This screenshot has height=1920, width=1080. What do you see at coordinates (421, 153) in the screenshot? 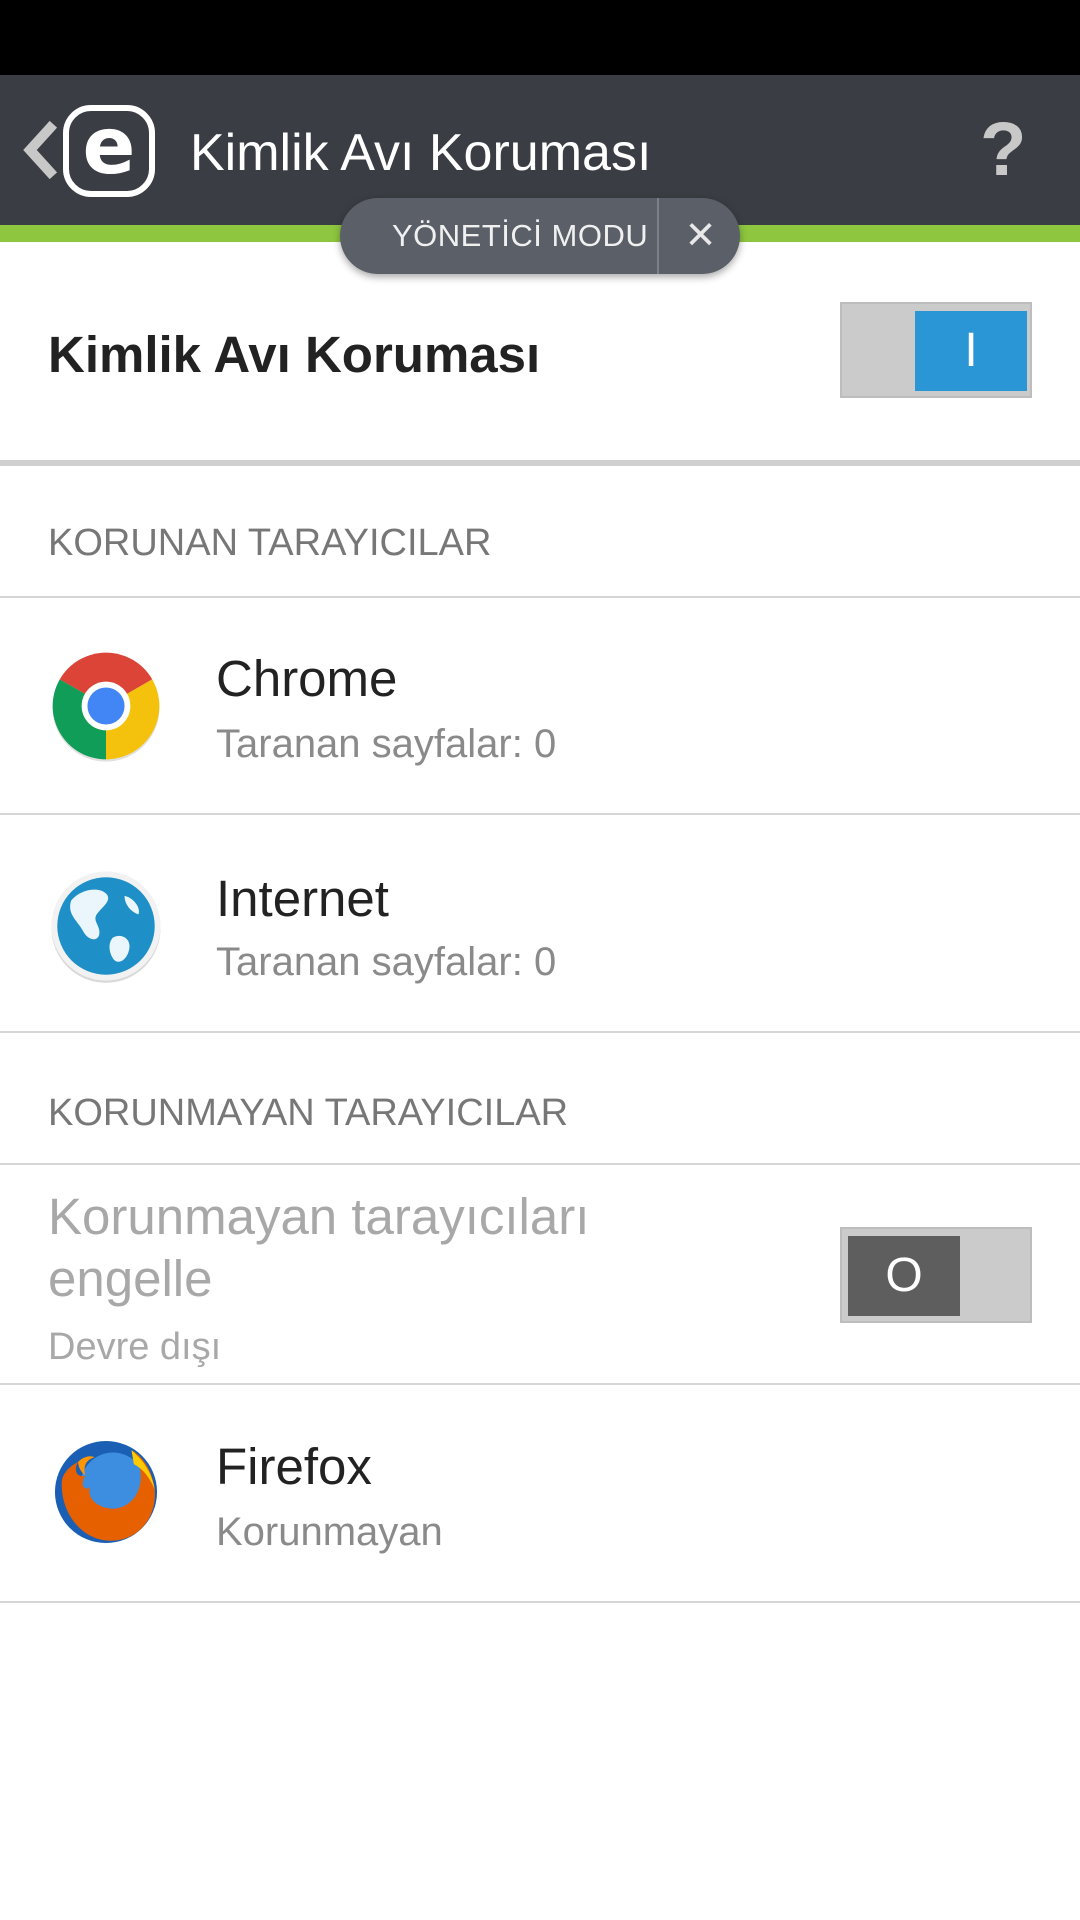
I see `page-title: Kimlik Avı Koruması` at bounding box center [421, 153].